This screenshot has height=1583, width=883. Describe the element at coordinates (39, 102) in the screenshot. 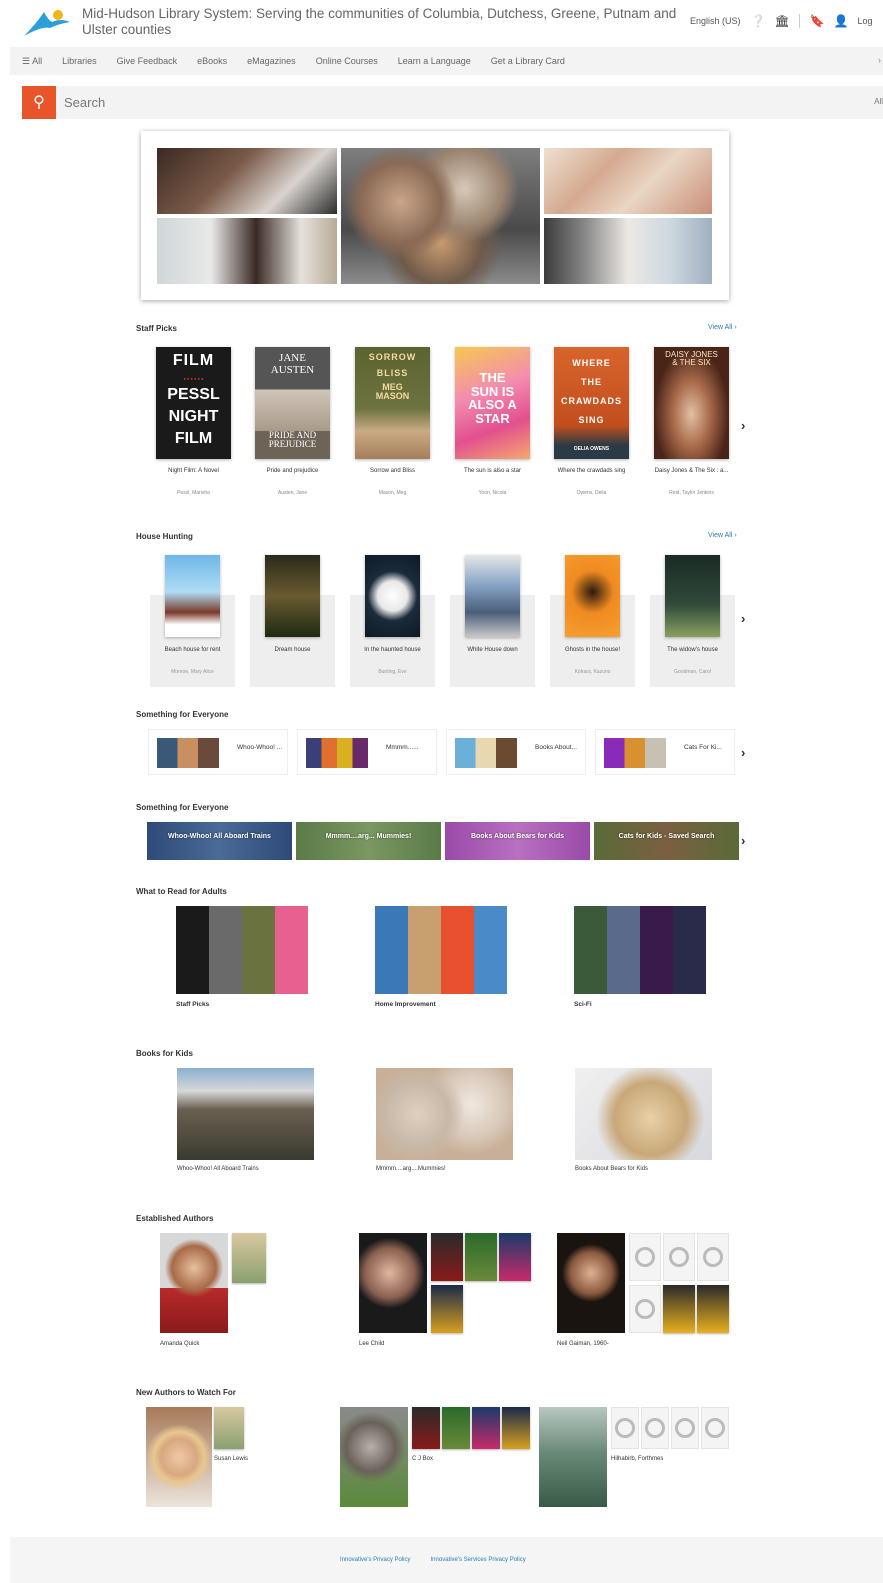

I see `search-icon: ⚲` at that location.